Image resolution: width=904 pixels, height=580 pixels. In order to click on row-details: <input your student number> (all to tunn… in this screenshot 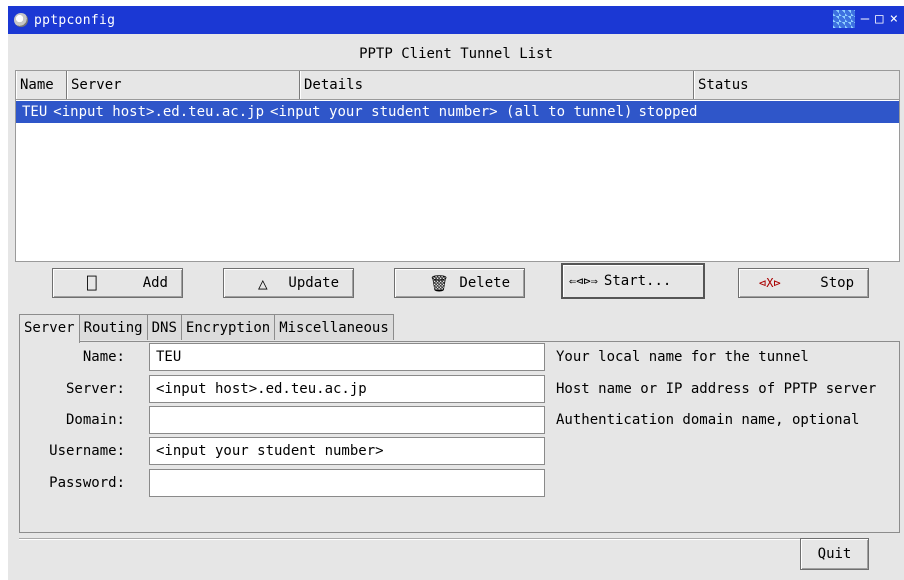, I will do `click(451, 112)`.